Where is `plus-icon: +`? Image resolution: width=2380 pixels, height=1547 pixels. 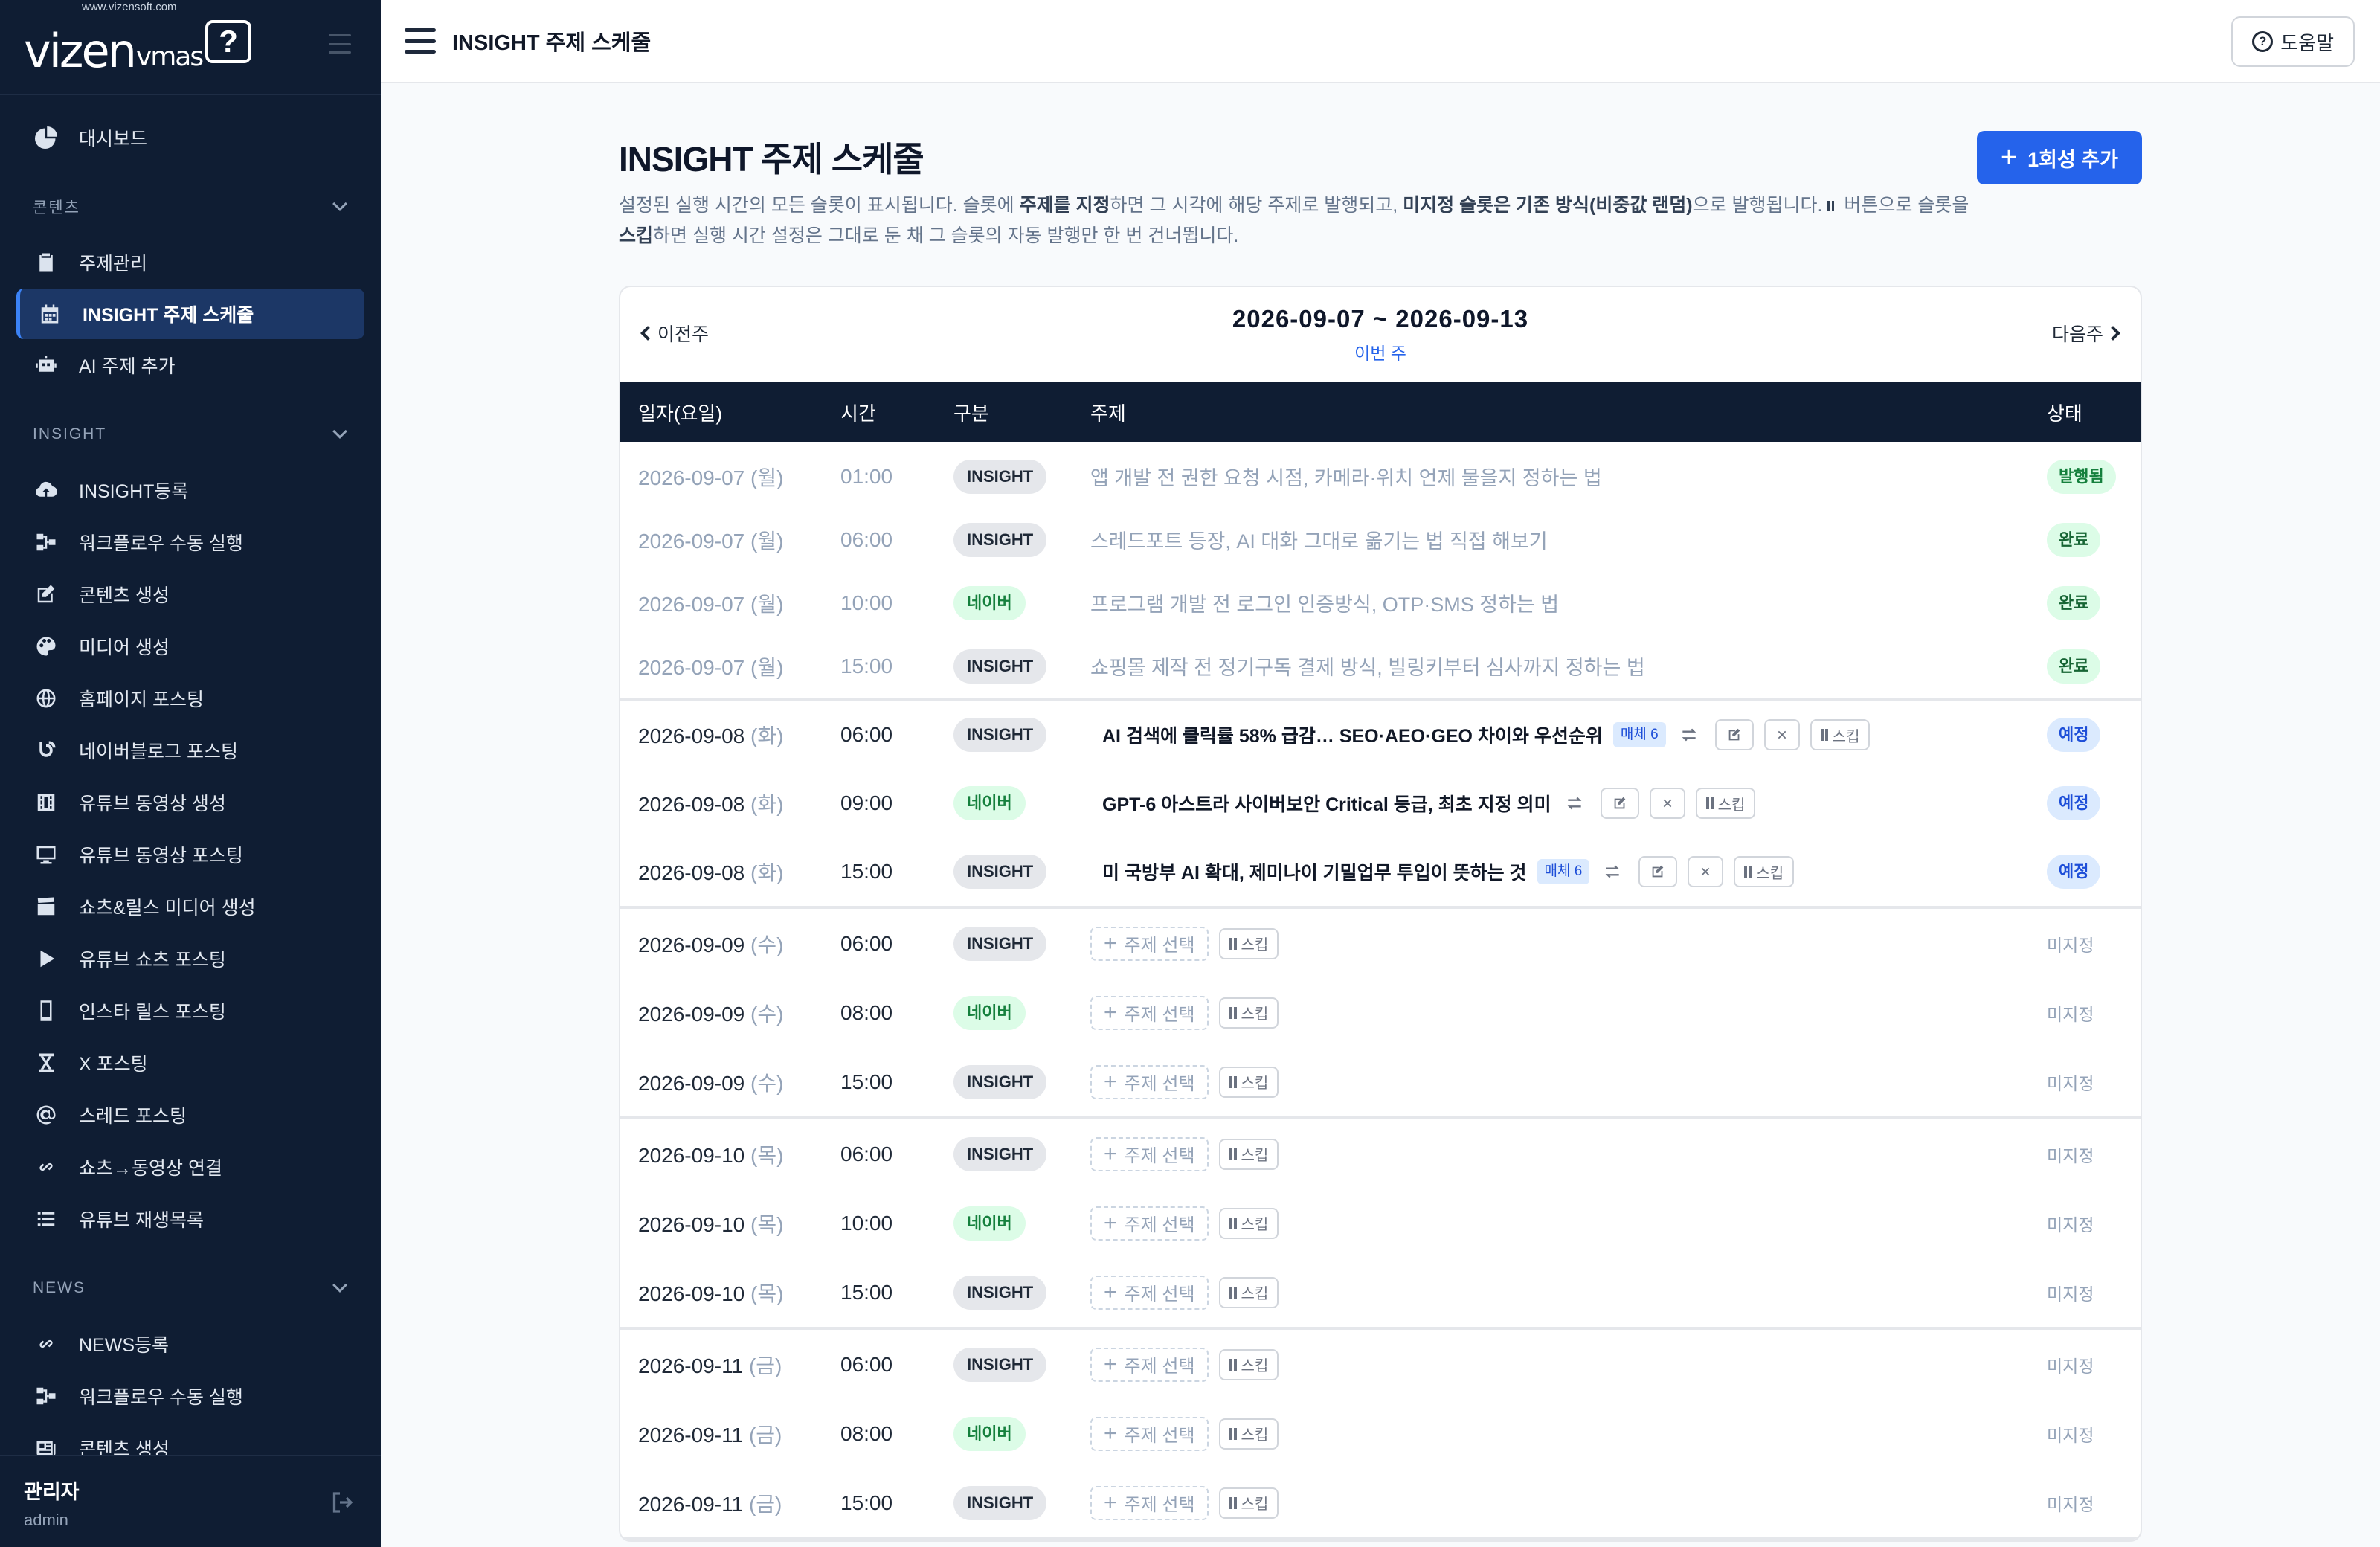 plus-icon: + is located at coordinates (1110, 1503).